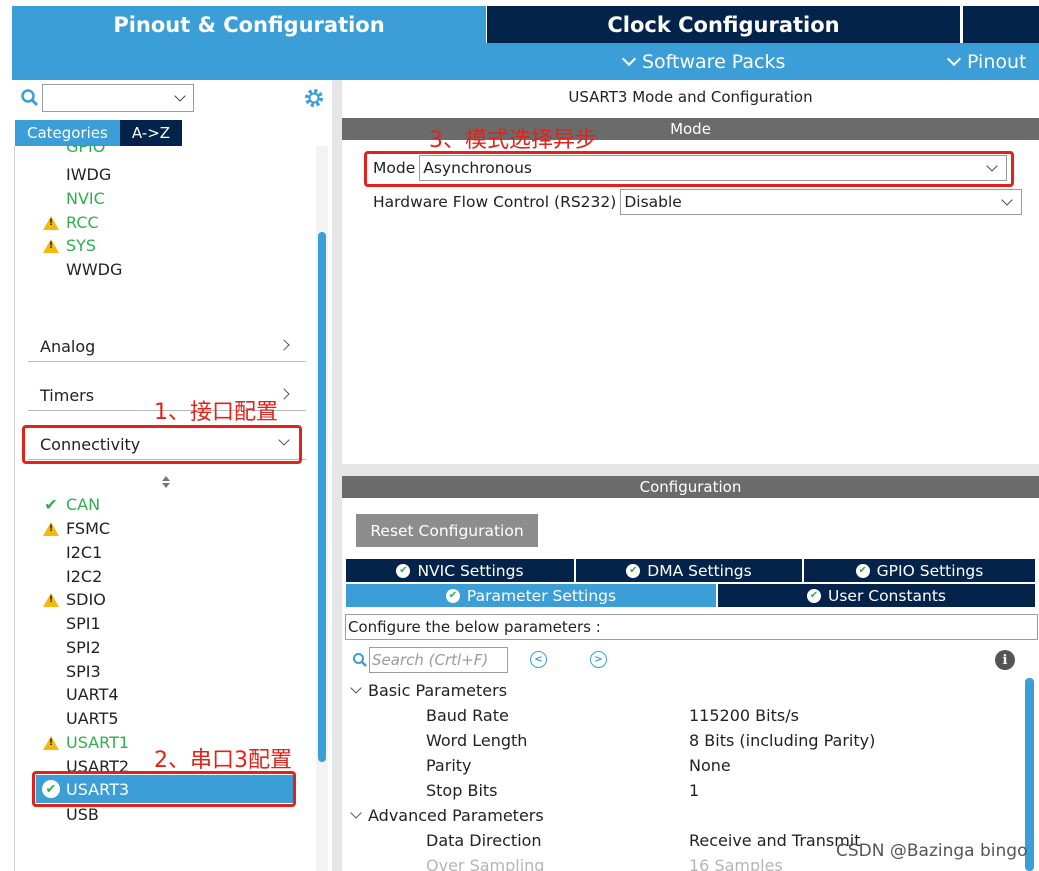 Image resolution: width=1039 pixels, height=871 pixels. I want to click on tab-gpio-settings: ✔ GPIO Settings, so click(919, 570).